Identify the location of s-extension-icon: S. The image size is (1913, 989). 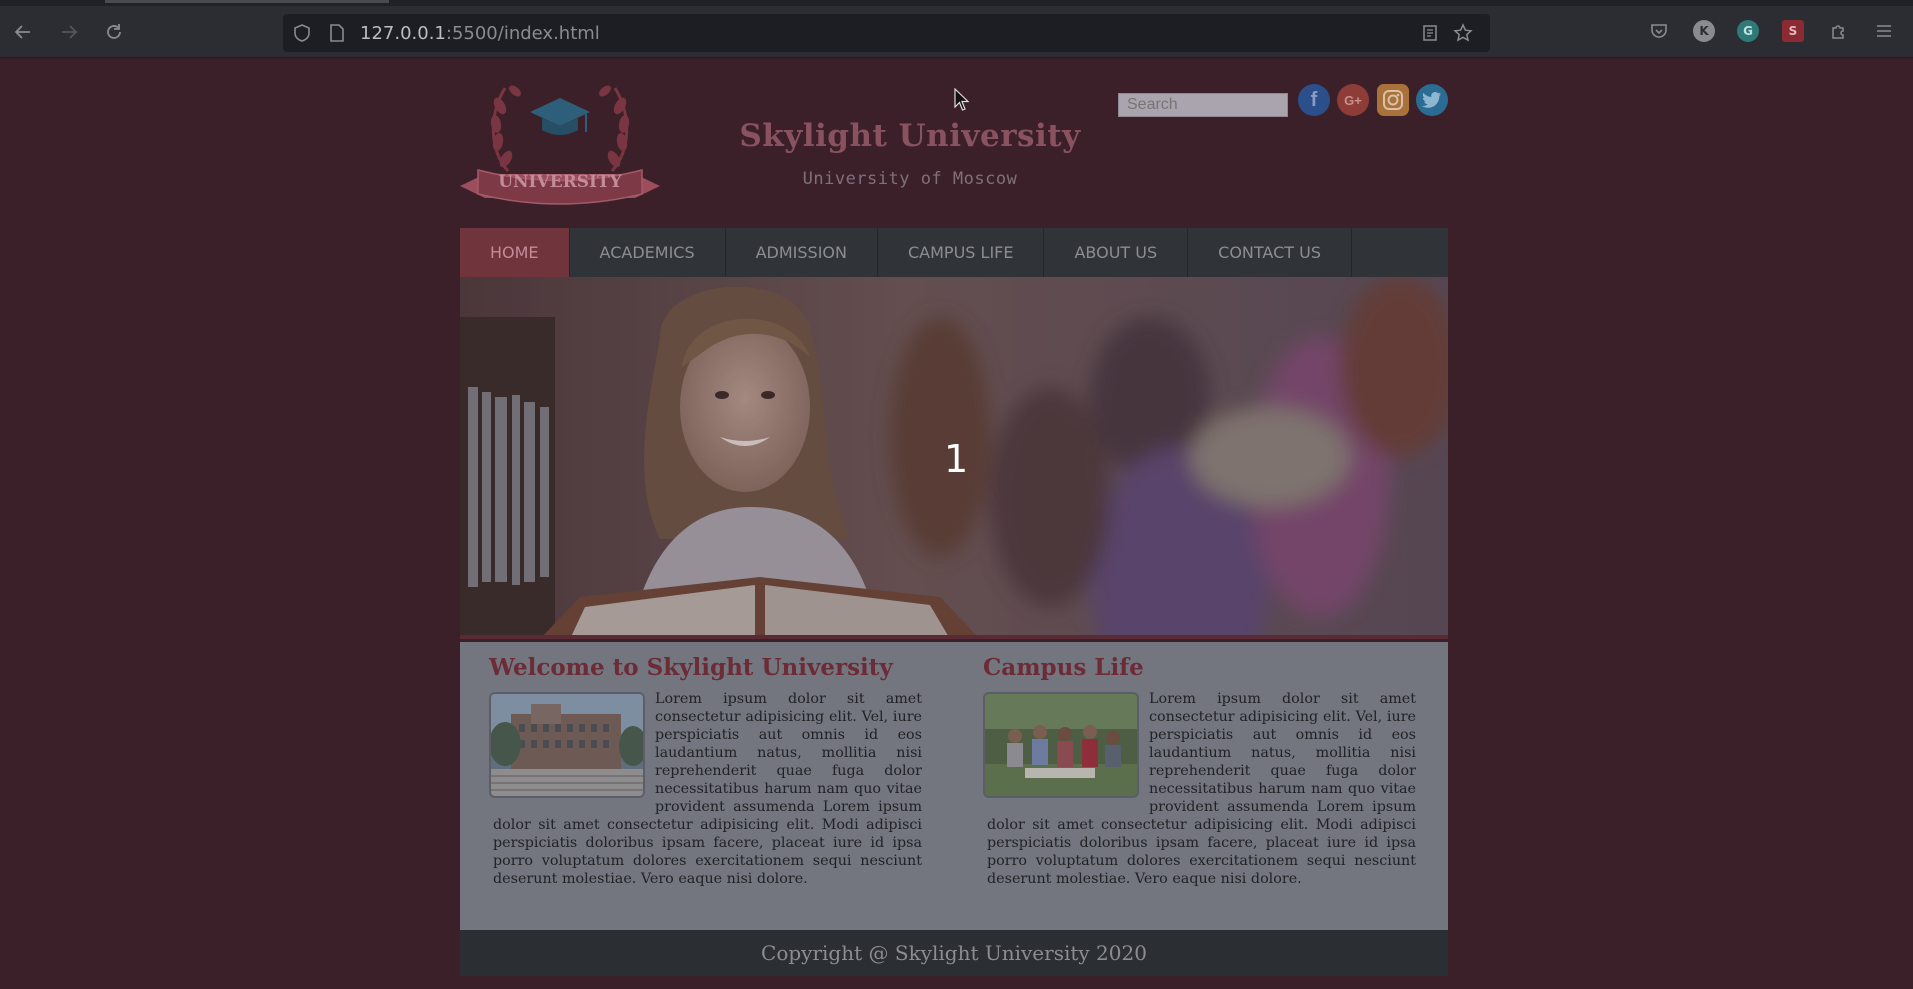
(1793, 31).